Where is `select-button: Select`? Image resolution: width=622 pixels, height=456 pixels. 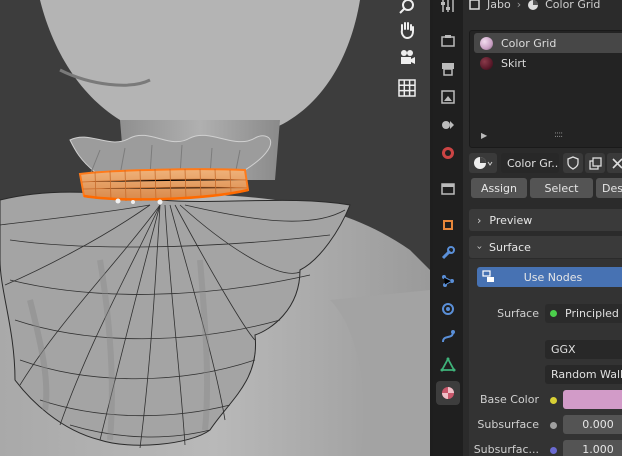
select-button: Select is located at coordinates (561, 188).